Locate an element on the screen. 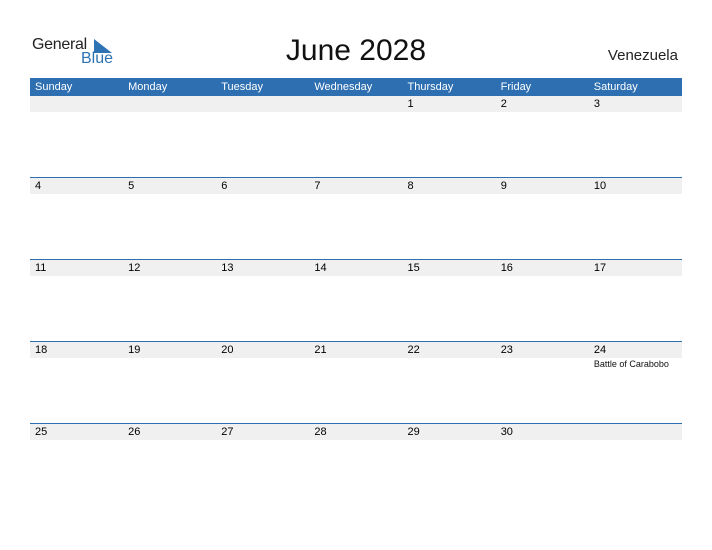  day-cell: 25 is located at coordinates (76, 464).